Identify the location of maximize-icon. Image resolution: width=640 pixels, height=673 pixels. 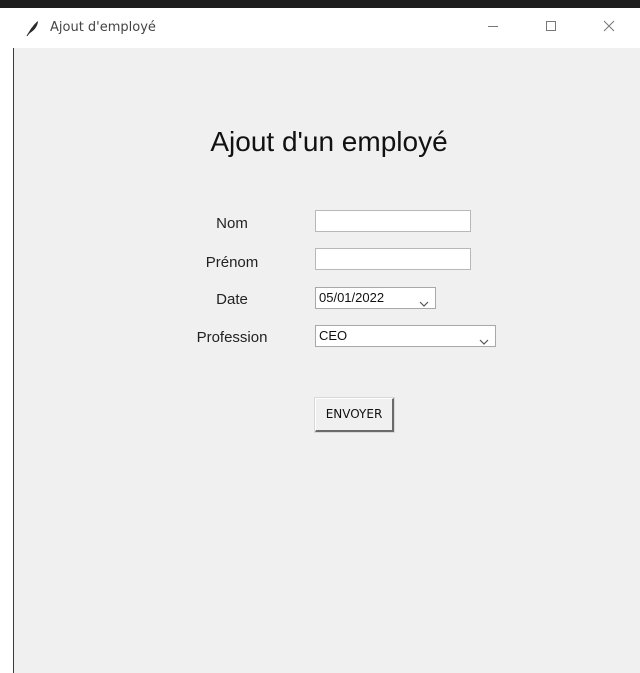
(551, 28).